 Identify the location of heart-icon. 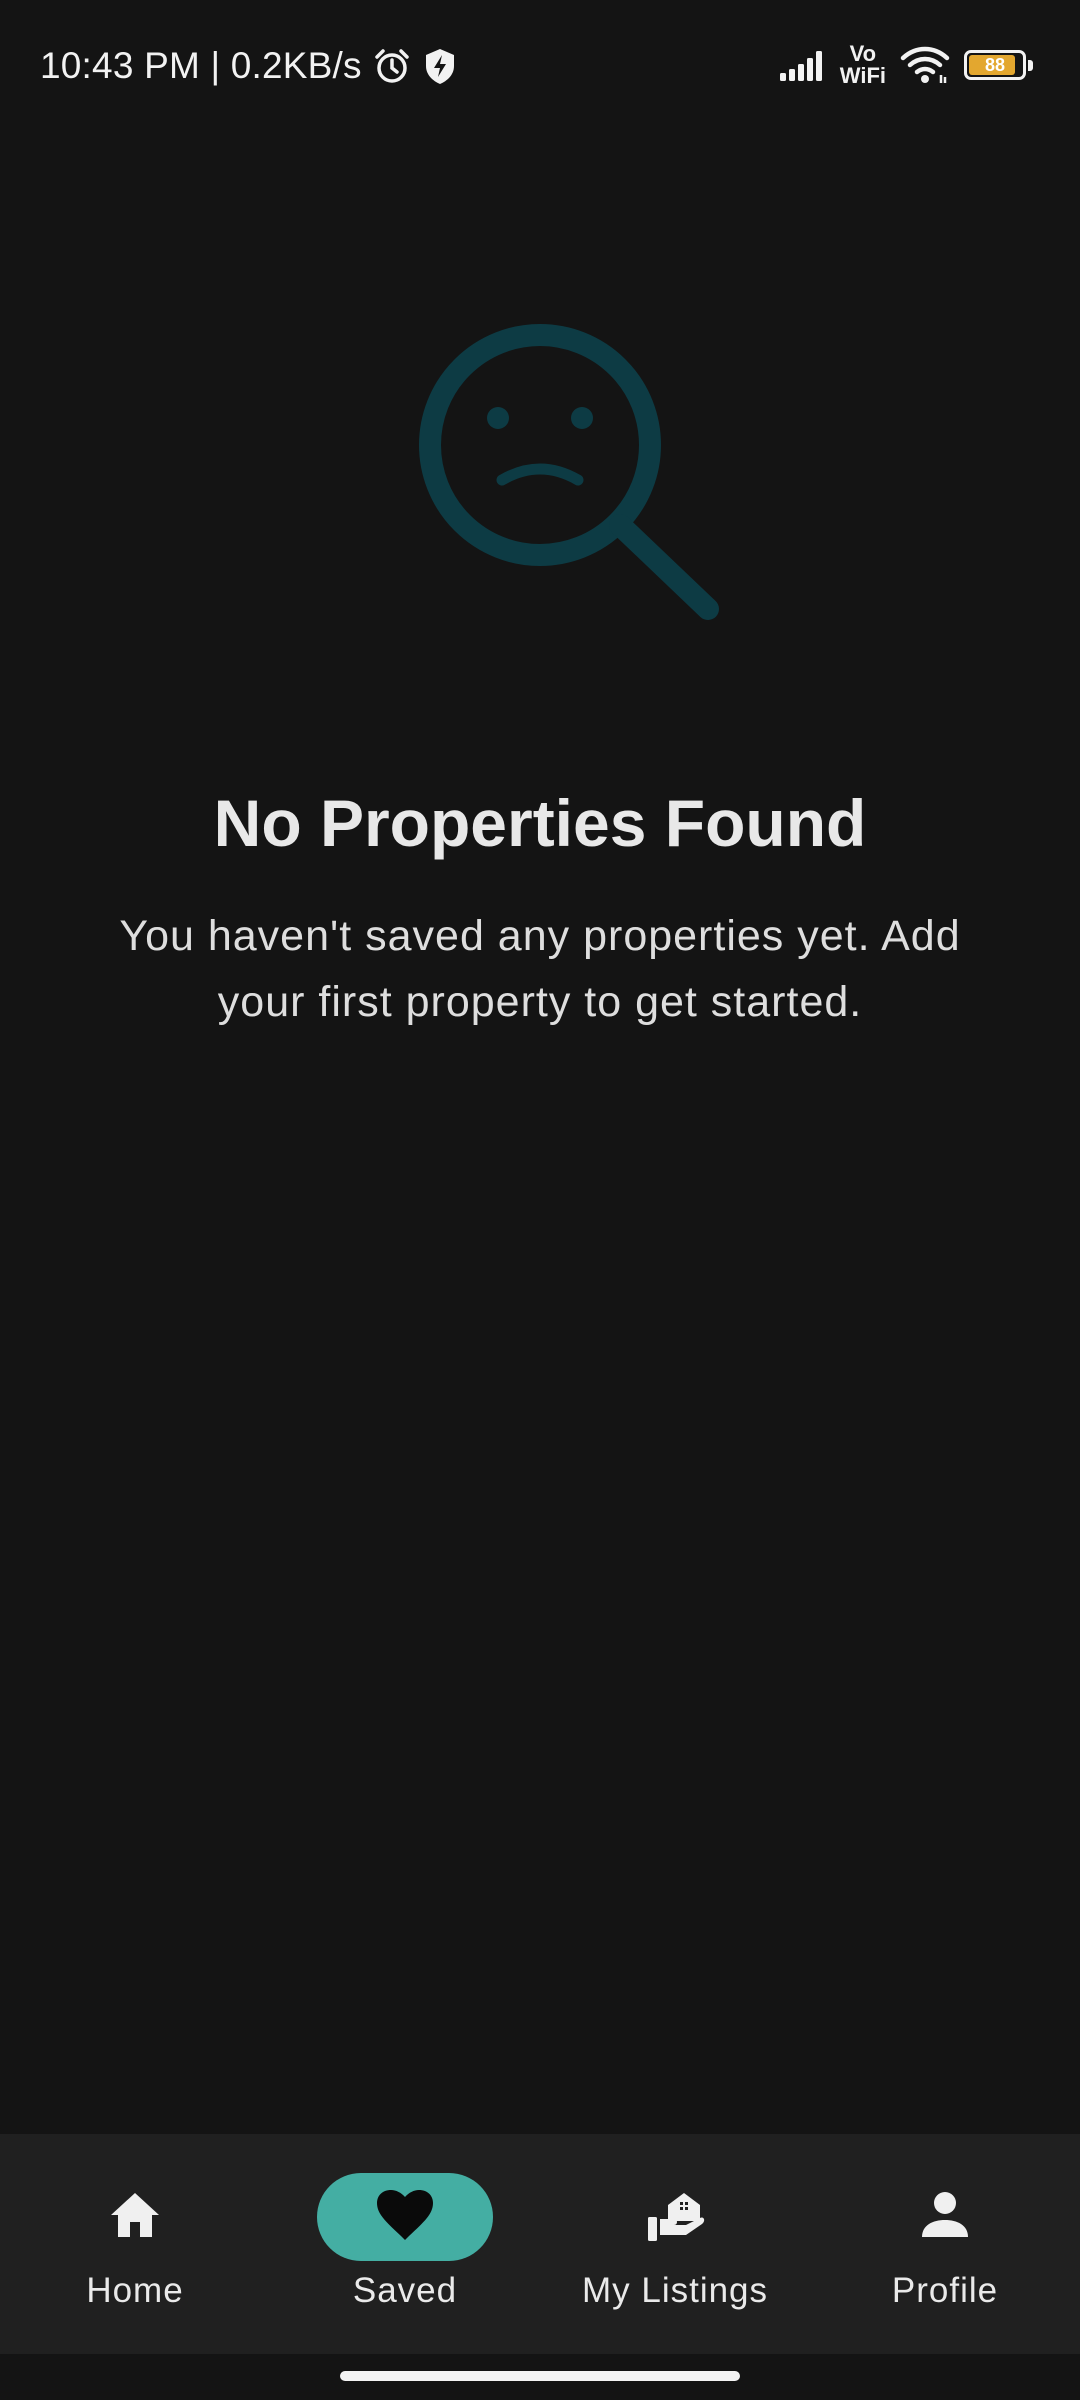
(405, 2217).